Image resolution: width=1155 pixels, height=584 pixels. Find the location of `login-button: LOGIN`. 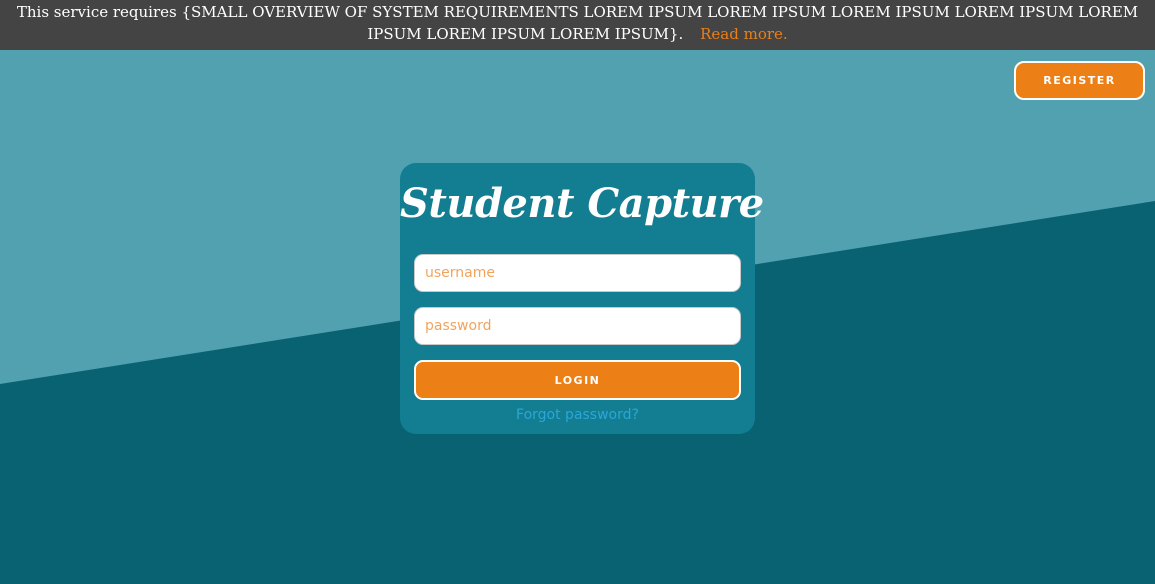

login-button: LOGIN is located at coordinates (577, 380).